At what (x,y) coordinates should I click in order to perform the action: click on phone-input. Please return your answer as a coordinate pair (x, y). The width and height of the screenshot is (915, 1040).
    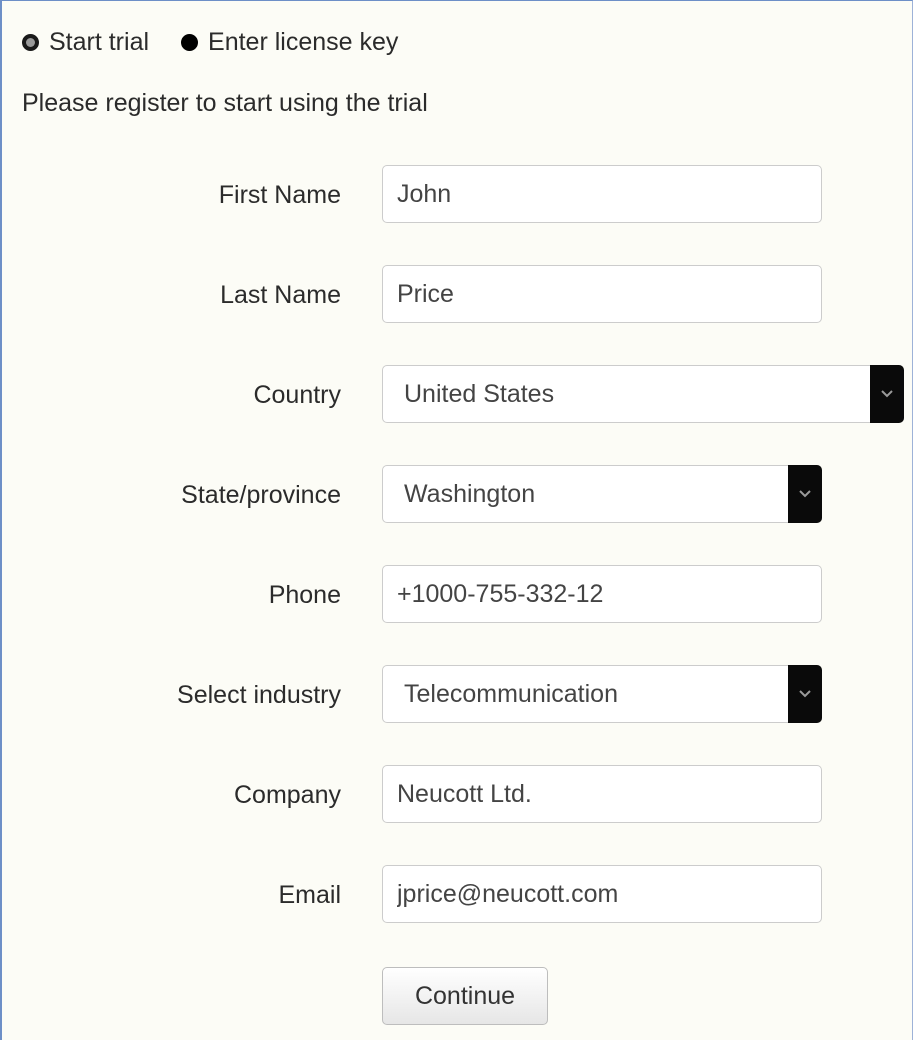
    Looking at the image, I should click on (602, 594).